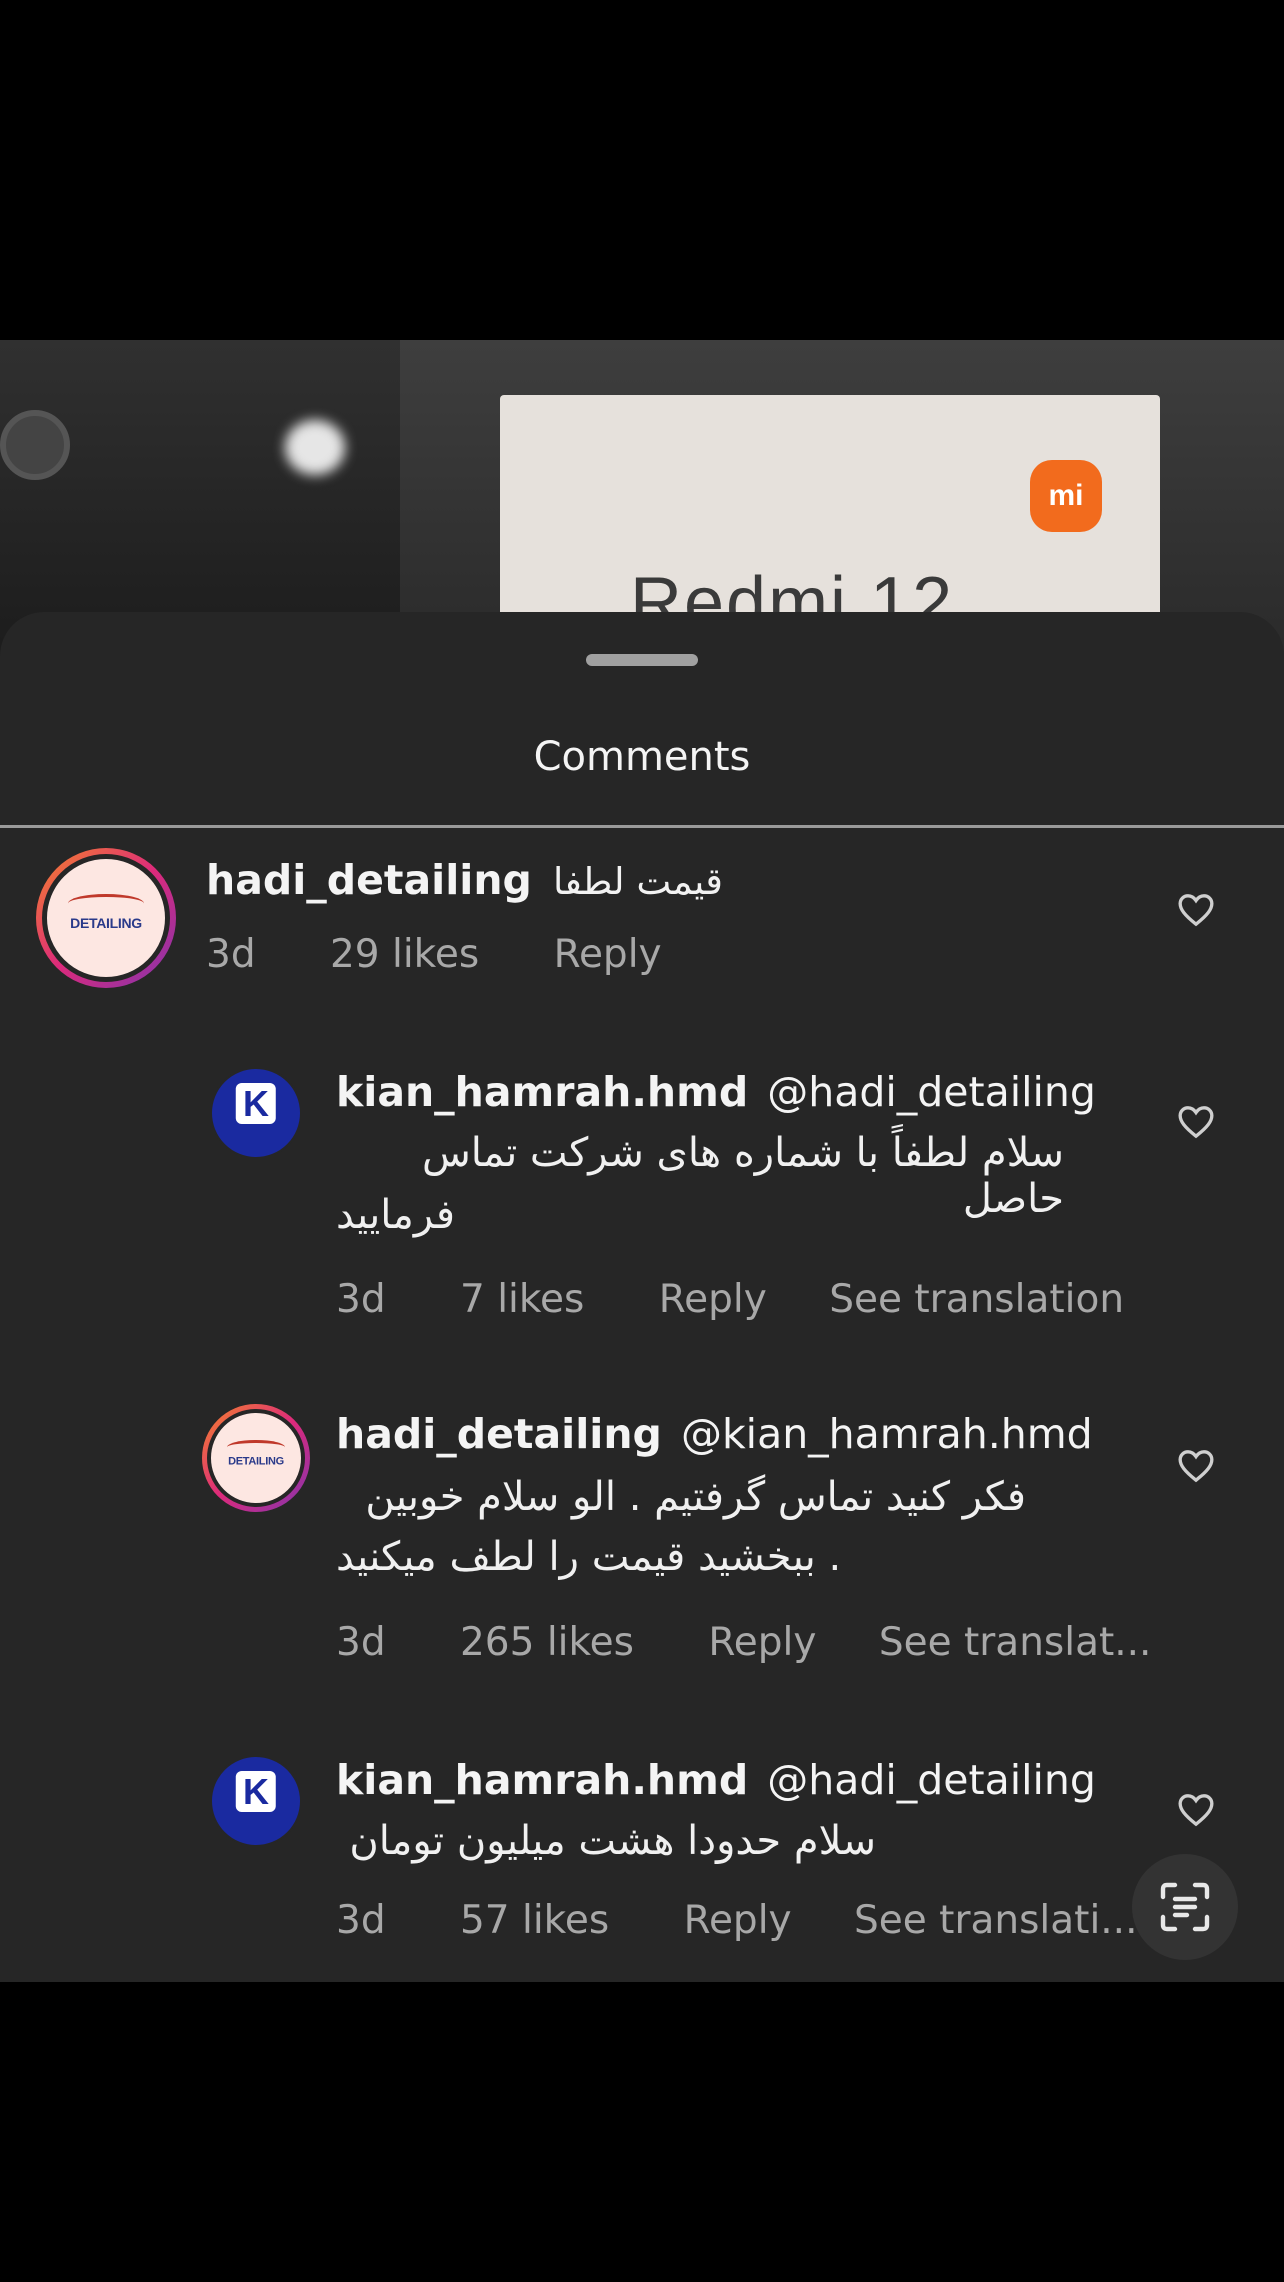 The width and height of the screenshot is (1284, 2282). What do you see at coordinates (642, 2132) in the screenshot?
I see `bottom-letterbox` at bounding box center [642, 2132].